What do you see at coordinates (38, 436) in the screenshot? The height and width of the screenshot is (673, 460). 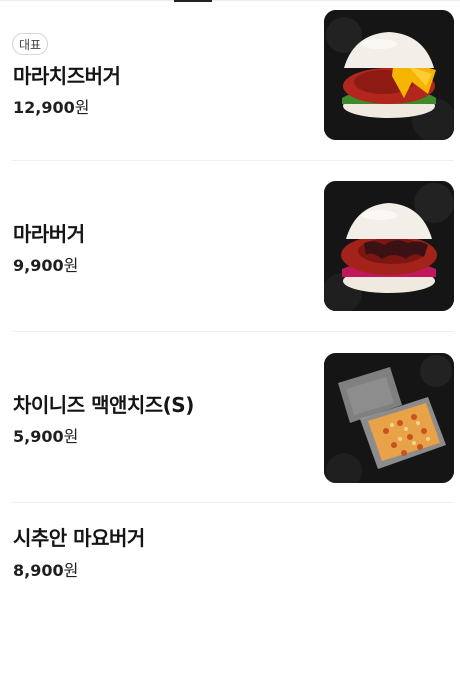 I see `price-amount: 5,900` at bounding box center [38, 436].